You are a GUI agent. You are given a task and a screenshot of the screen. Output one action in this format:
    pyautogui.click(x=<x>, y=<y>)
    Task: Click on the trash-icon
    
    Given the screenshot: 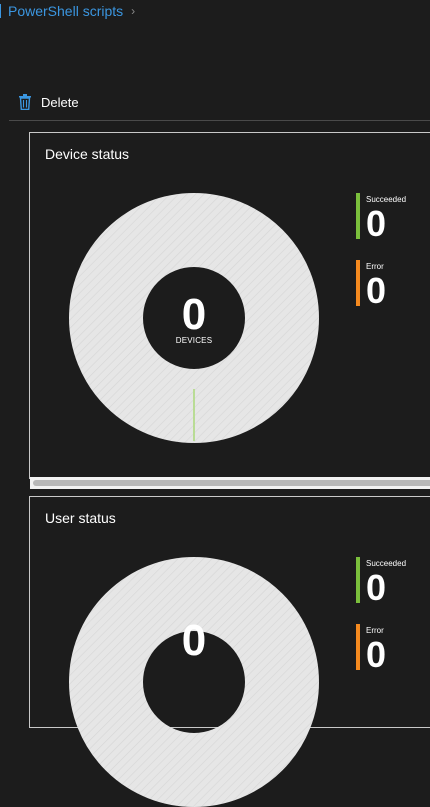 What is the action you would take?
    pyautogui.click(x=25, y=102)
    